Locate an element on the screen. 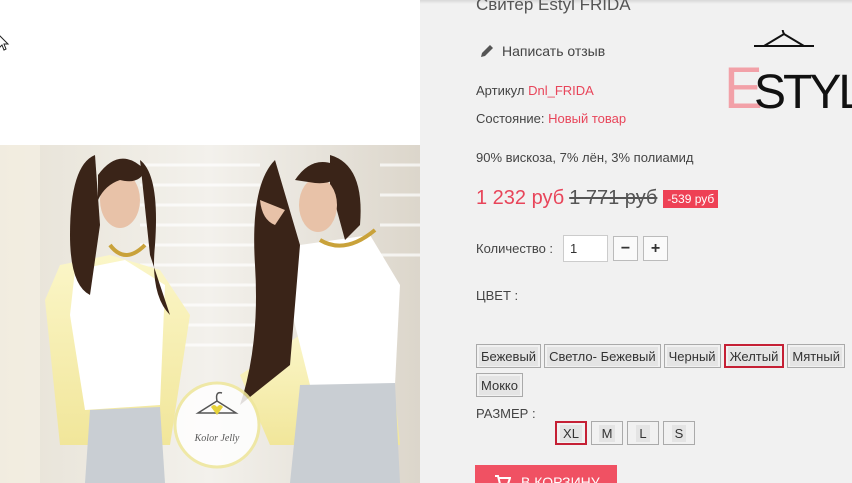 The height and width of the screenshot is (483, 852). mouse-cursor-icon is located at coordinates (5, 43).